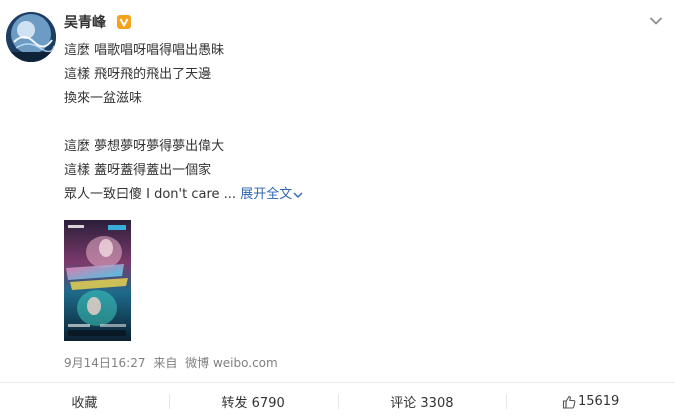  I want to click on thumbs-up-icon, so click(569, 402).